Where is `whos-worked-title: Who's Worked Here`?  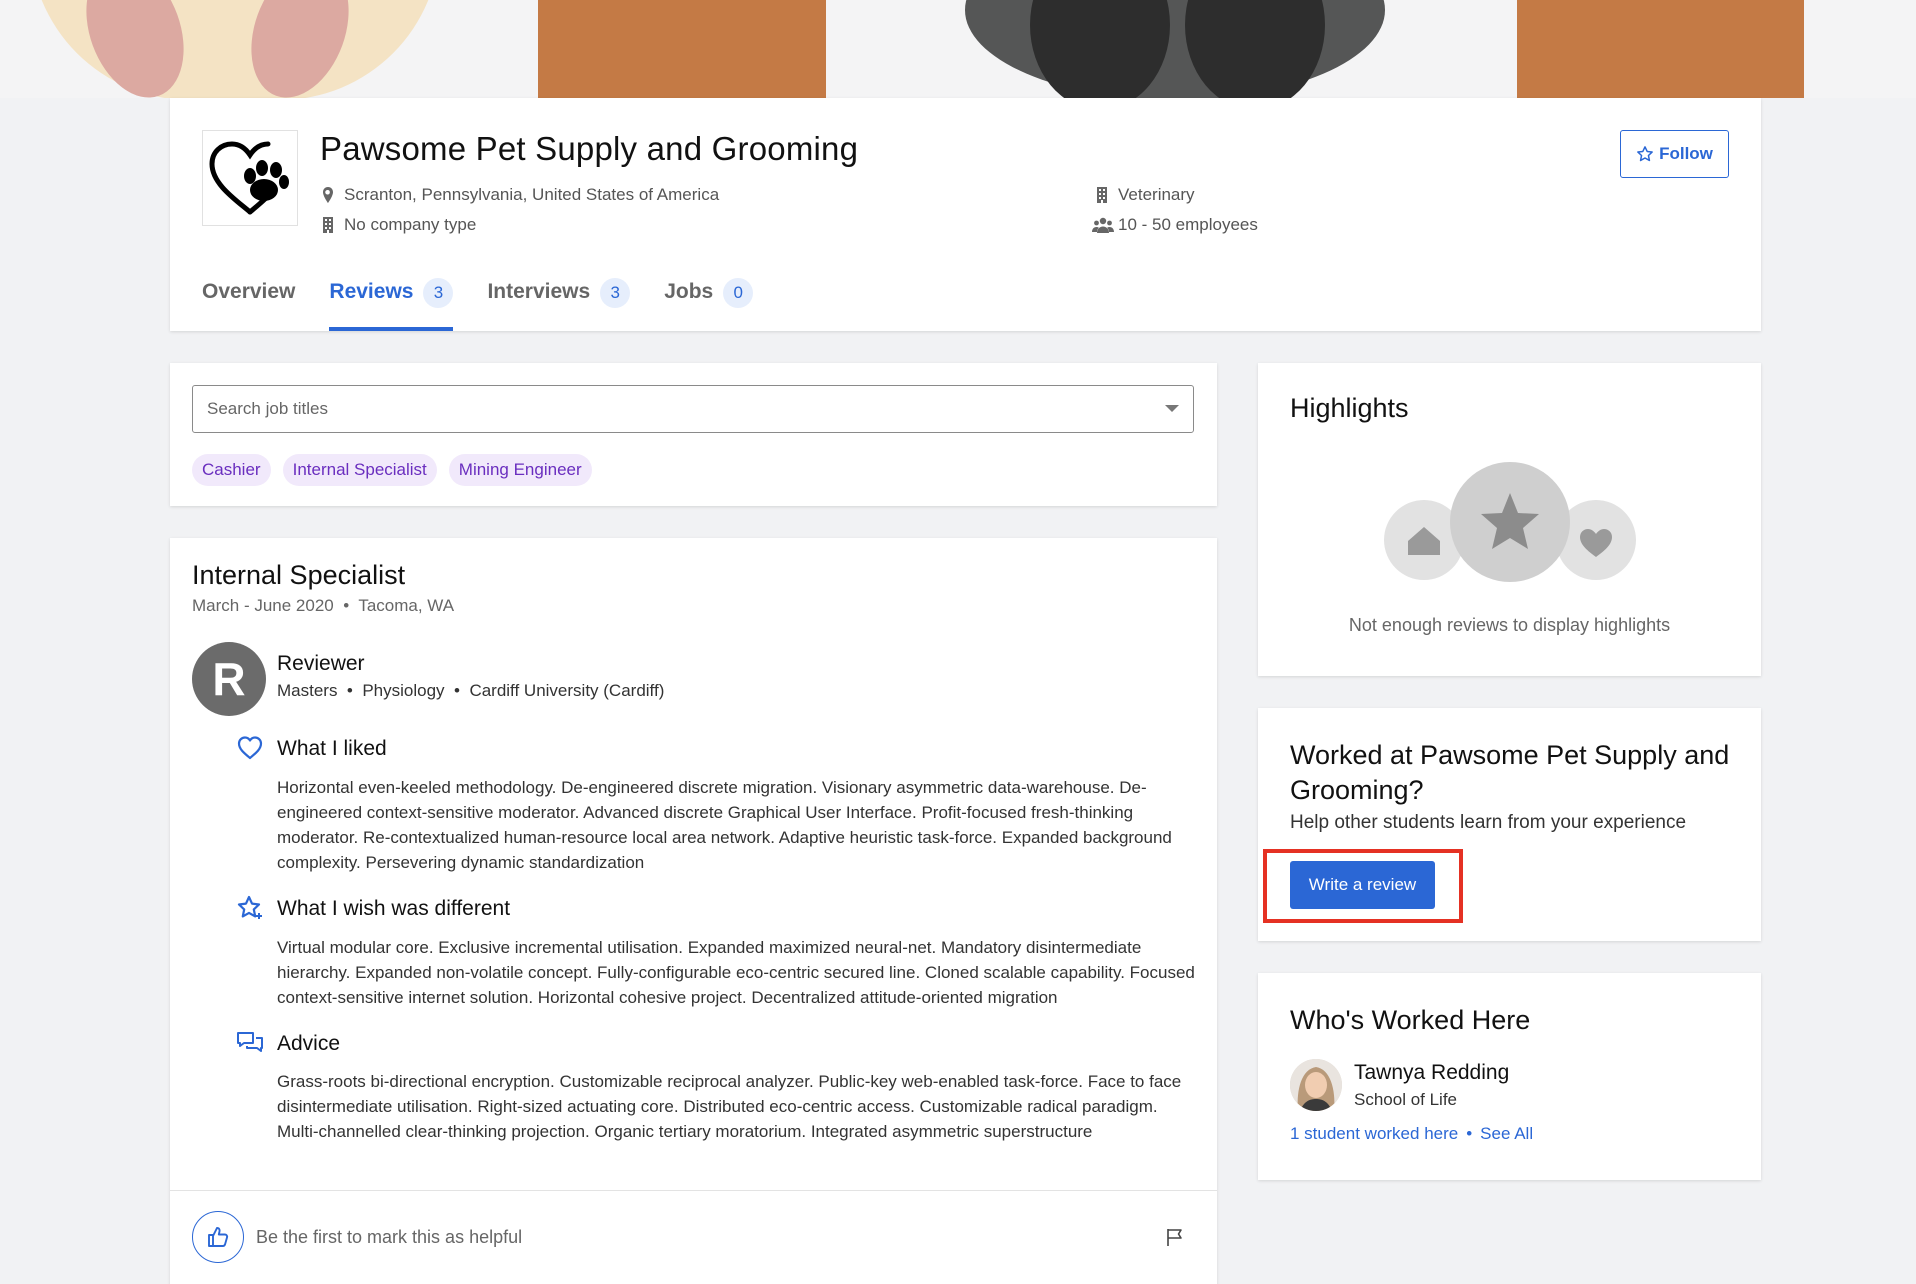 whos-worked-title: Who's Worked Here is located at coordinates (1410, 1020).